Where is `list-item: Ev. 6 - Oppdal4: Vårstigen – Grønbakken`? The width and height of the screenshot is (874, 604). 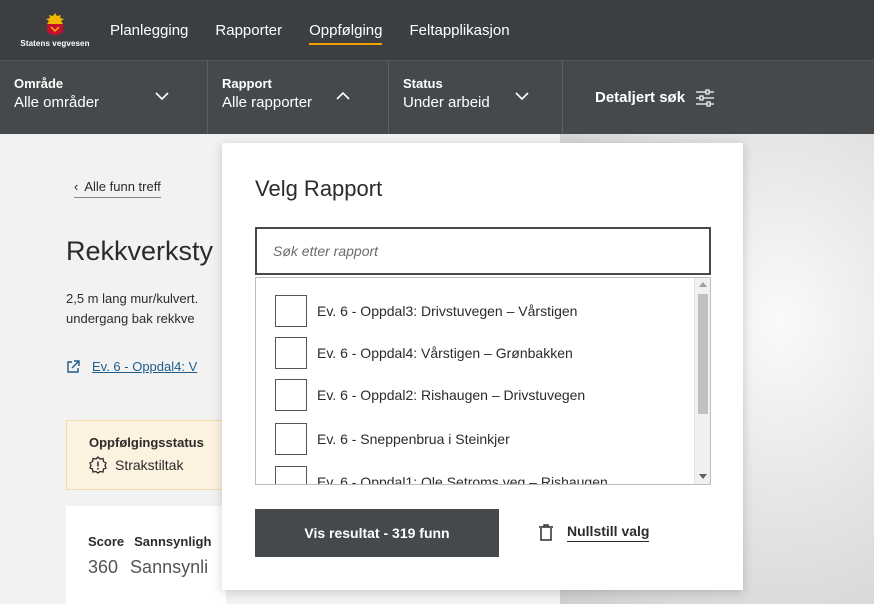
list-item: Ev. 6 - Oppdal4: Vårstigen – Grønbakken is located at coordinates (424, 353).